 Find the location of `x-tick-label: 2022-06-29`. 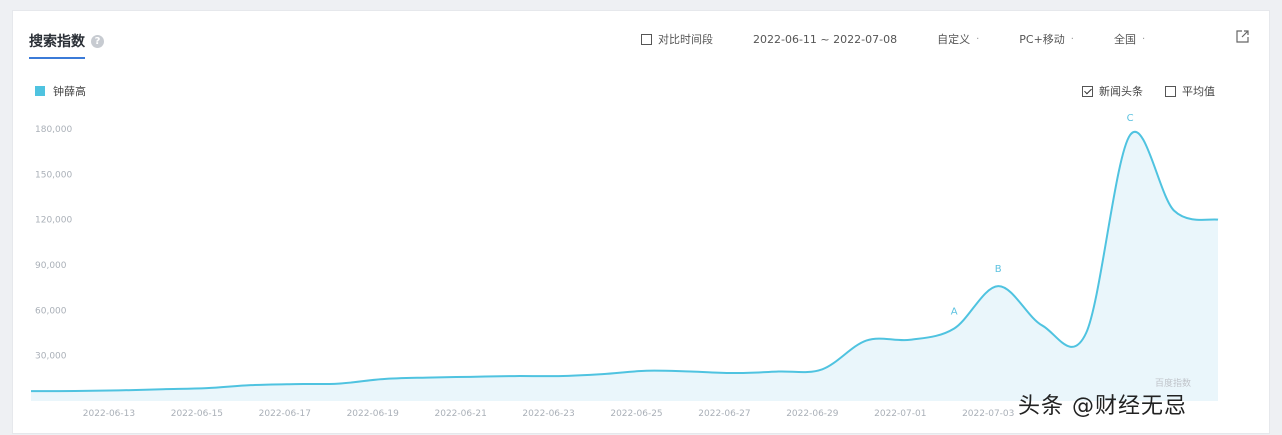

x-tick-label: 2022-06-29 is located at coordinates (812, 414).